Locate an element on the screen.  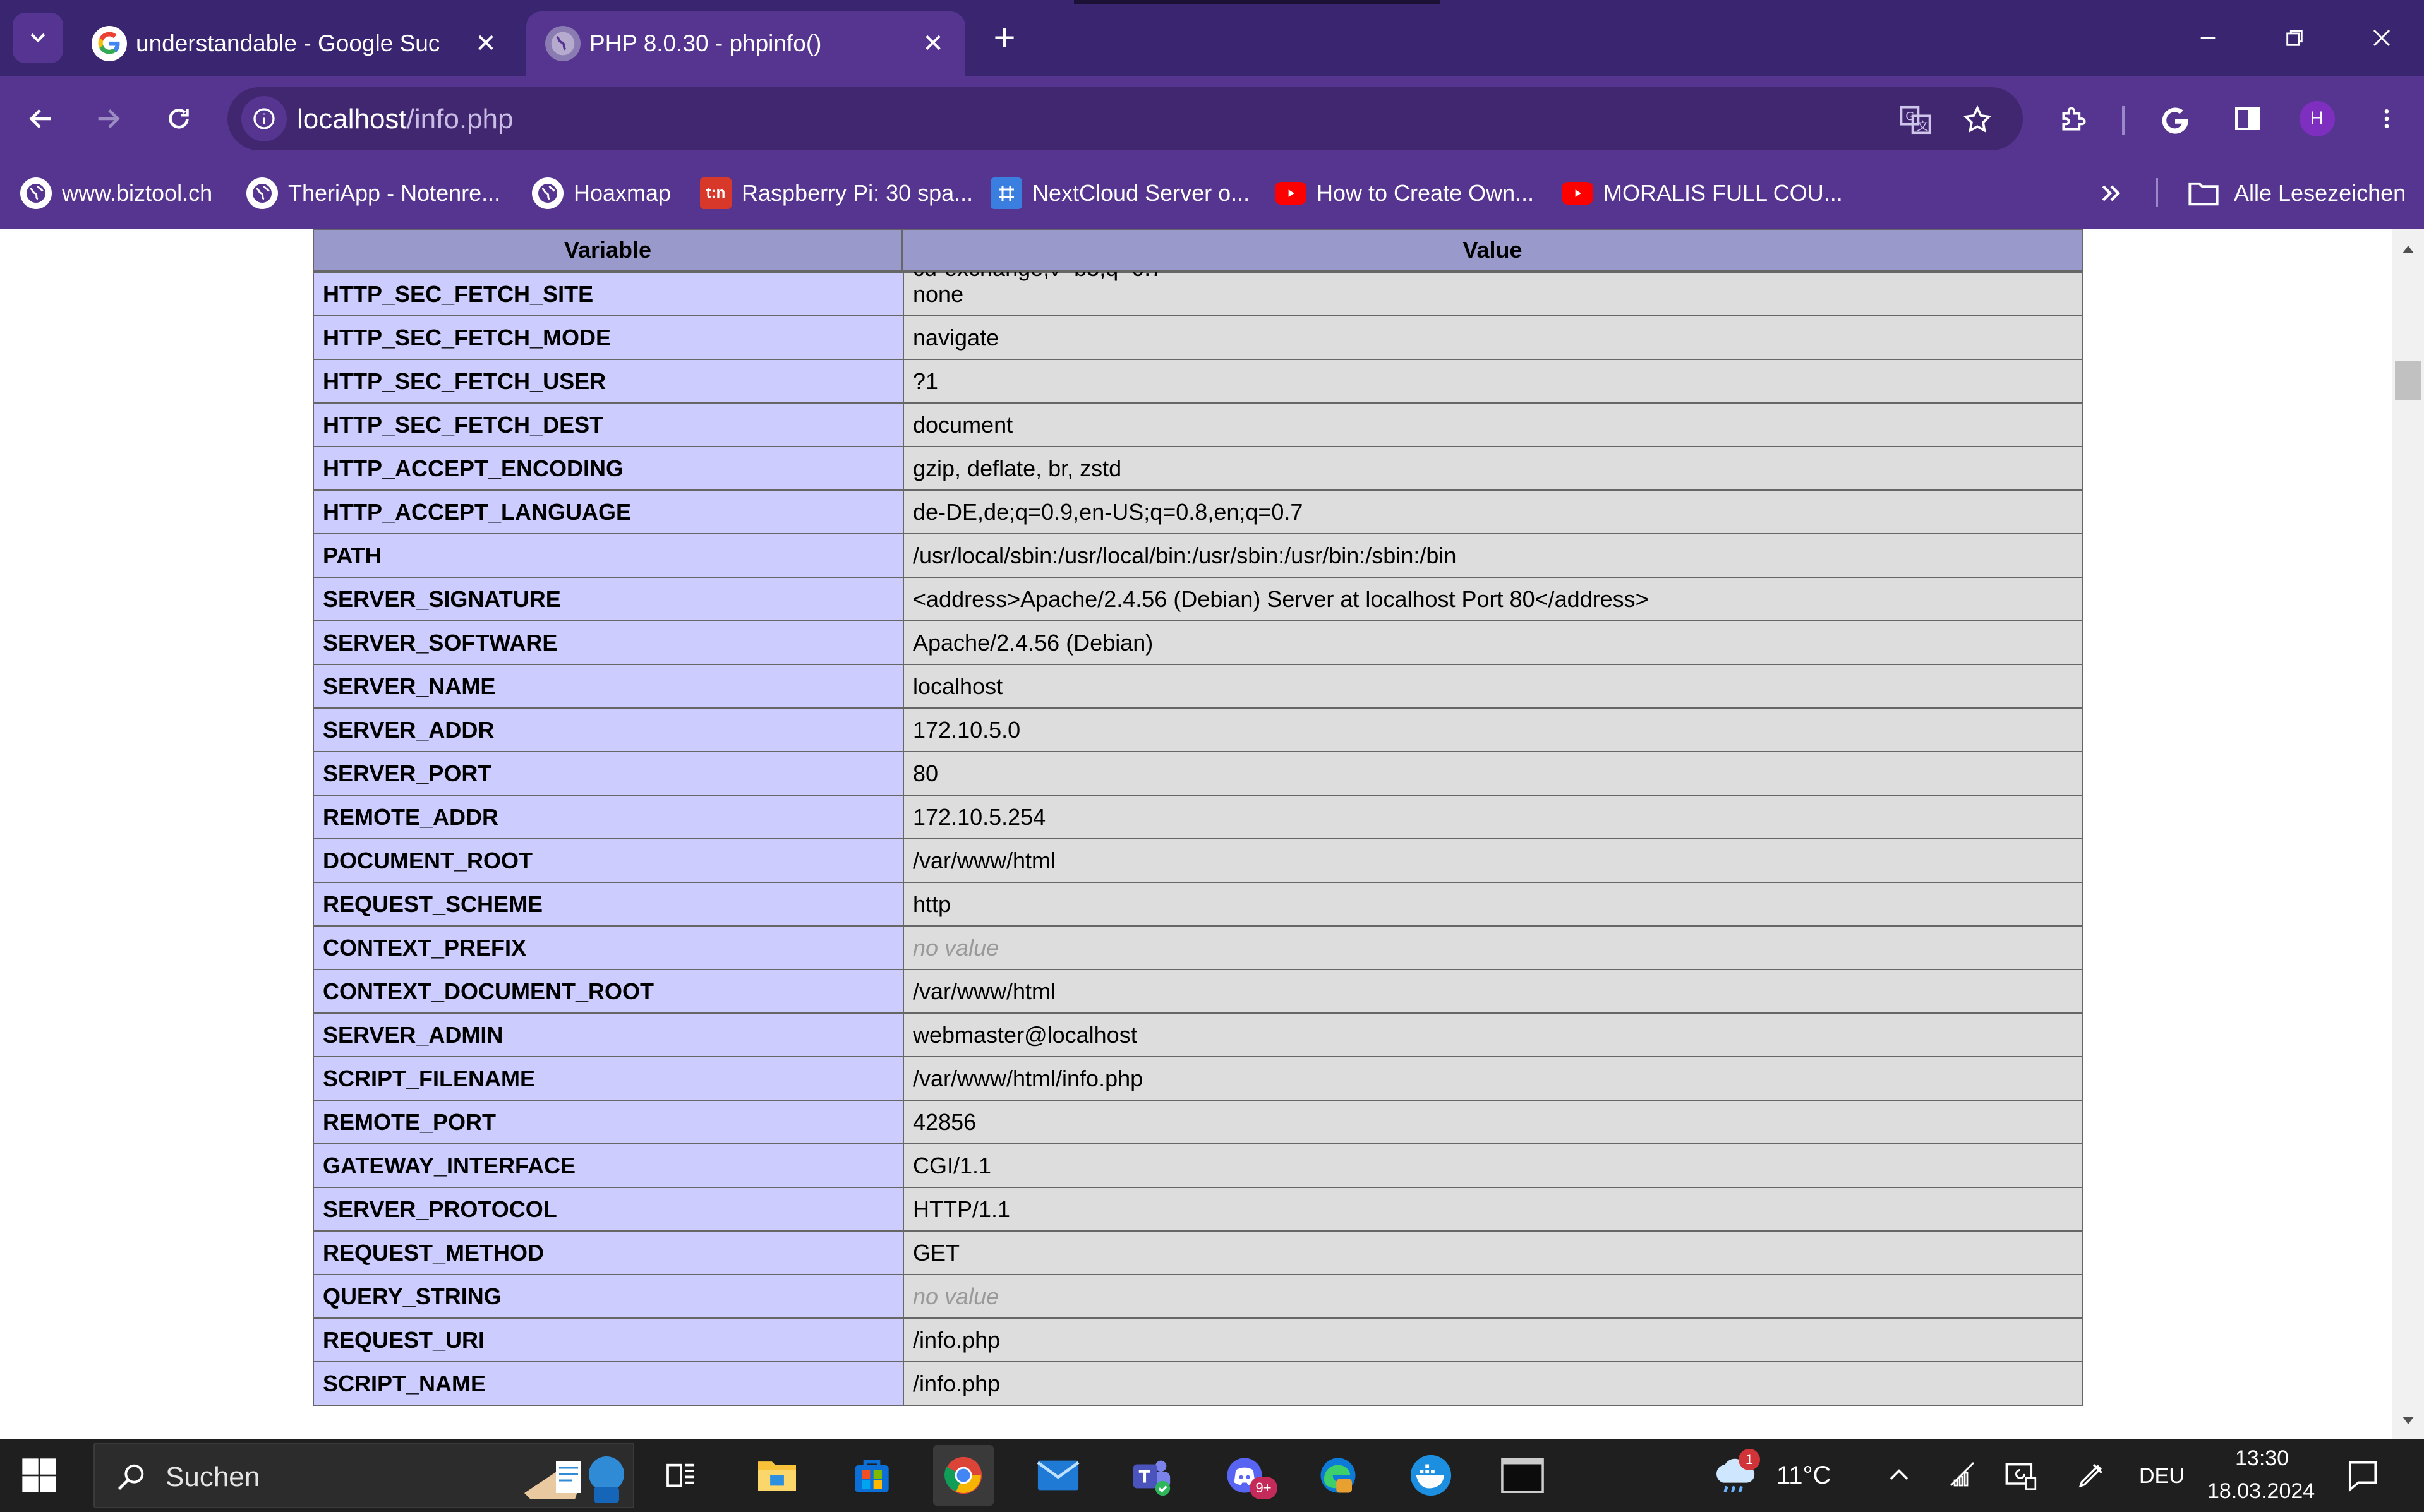
minimize-button is located at coordinates (2208, 38).